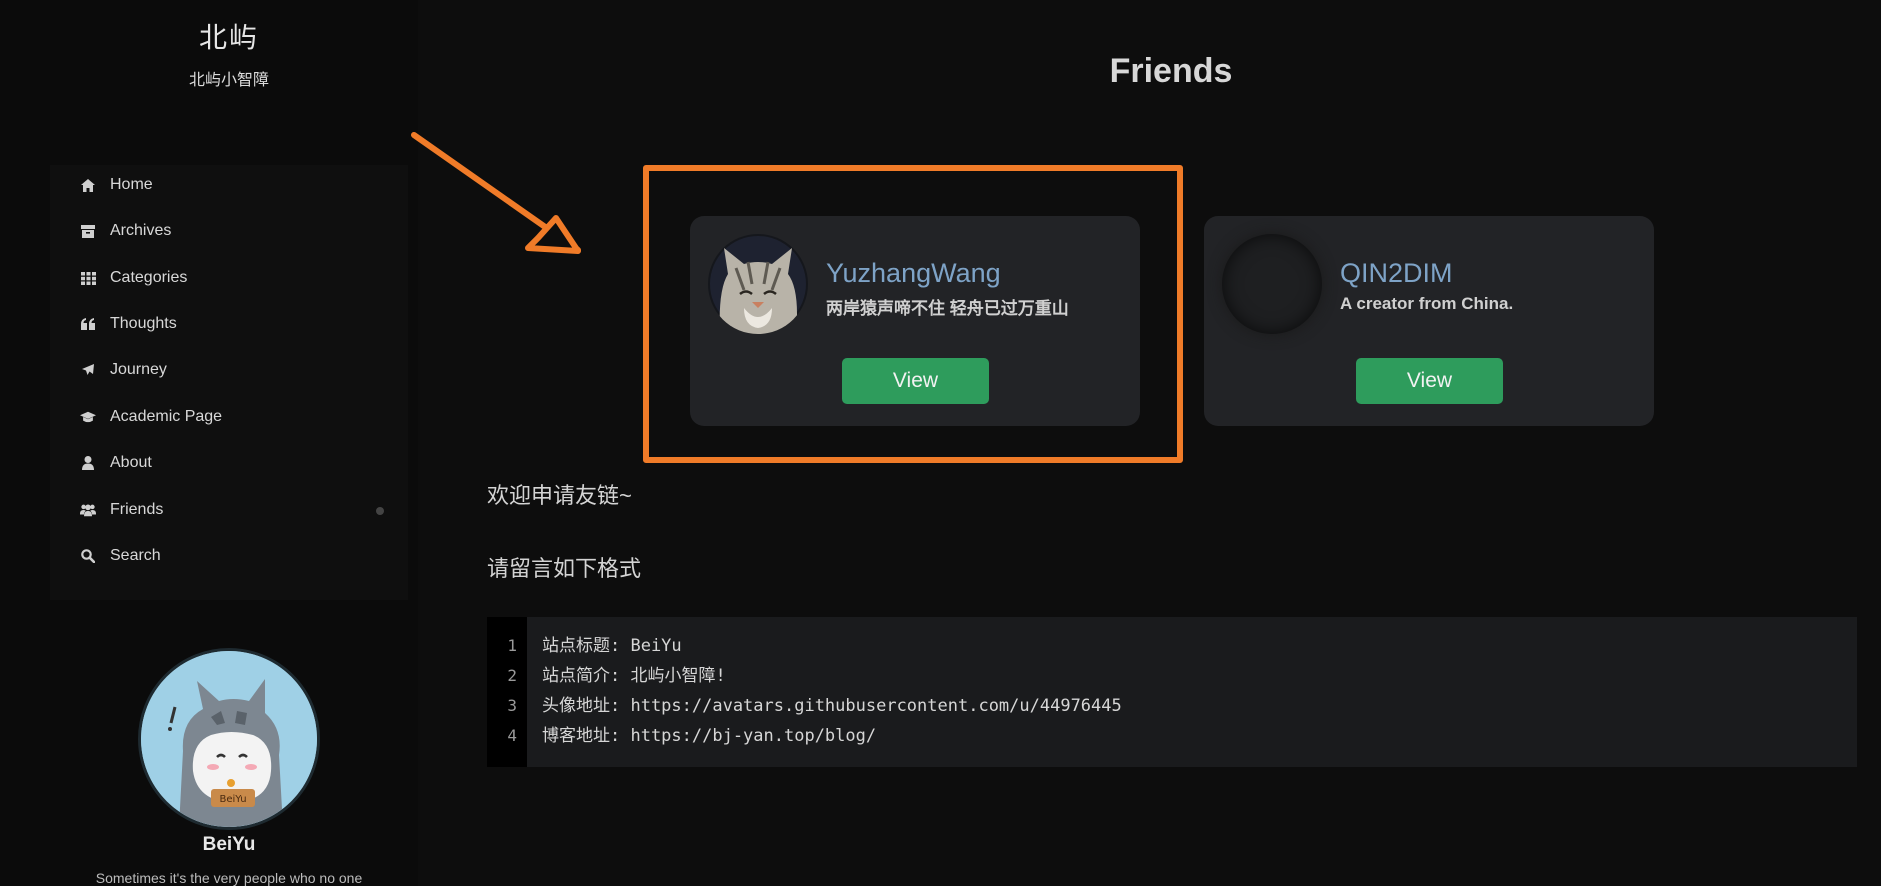 The width and height of the screenshot is (1881, 886). Describe the element at coordinates (564, 568) in the screenshot. I see `format-instruction: 请留言如下格式` at that location.